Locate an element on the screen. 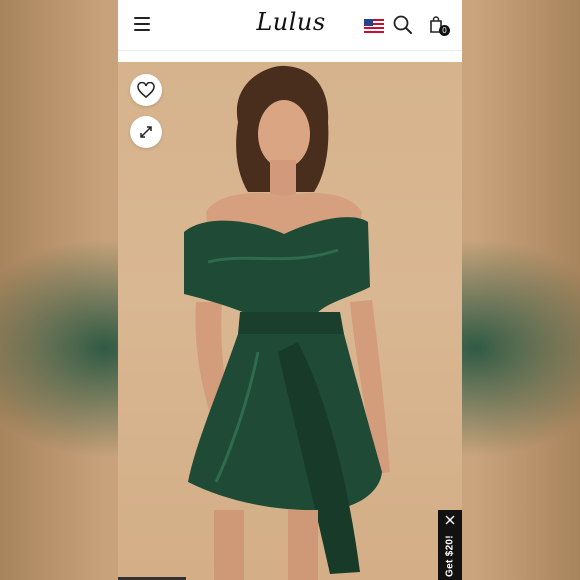  expand-image-button is located at coordinates (146, 132).